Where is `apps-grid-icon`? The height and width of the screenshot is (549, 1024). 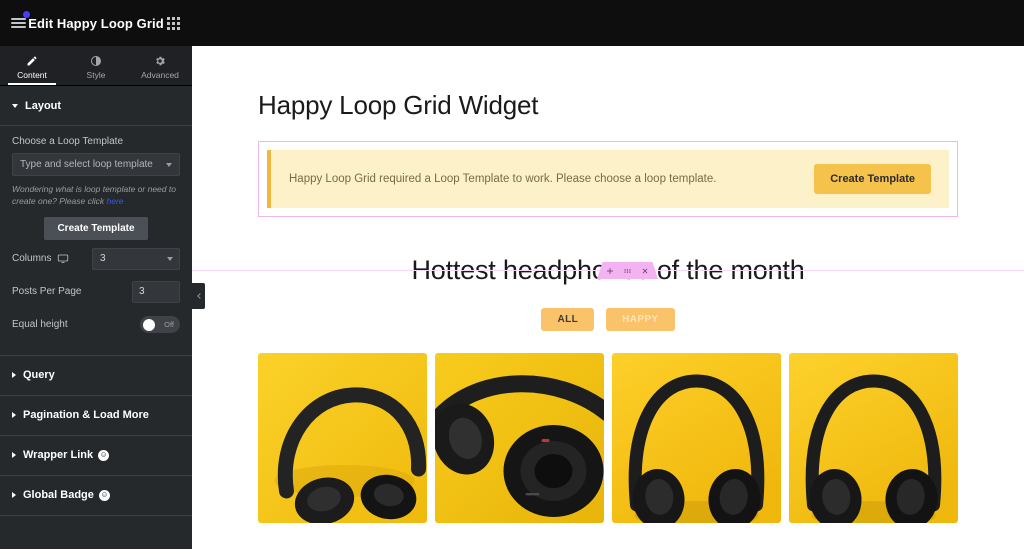
apps-grid-icon is located at coordinates (174, 23).